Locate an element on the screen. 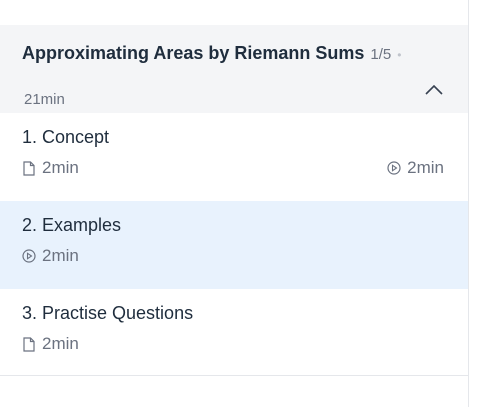 The width and height of the screenshot is (477, 407). section-duration: 21min is located at coordinates (44, 99).